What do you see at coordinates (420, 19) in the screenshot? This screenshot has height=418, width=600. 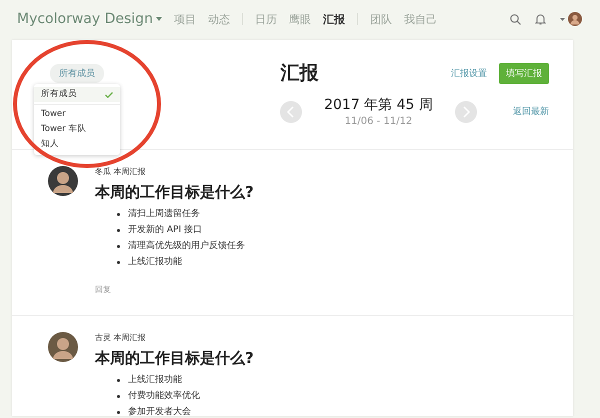 I see `nav-tab: 我自己` at bounding box center [420, 19].